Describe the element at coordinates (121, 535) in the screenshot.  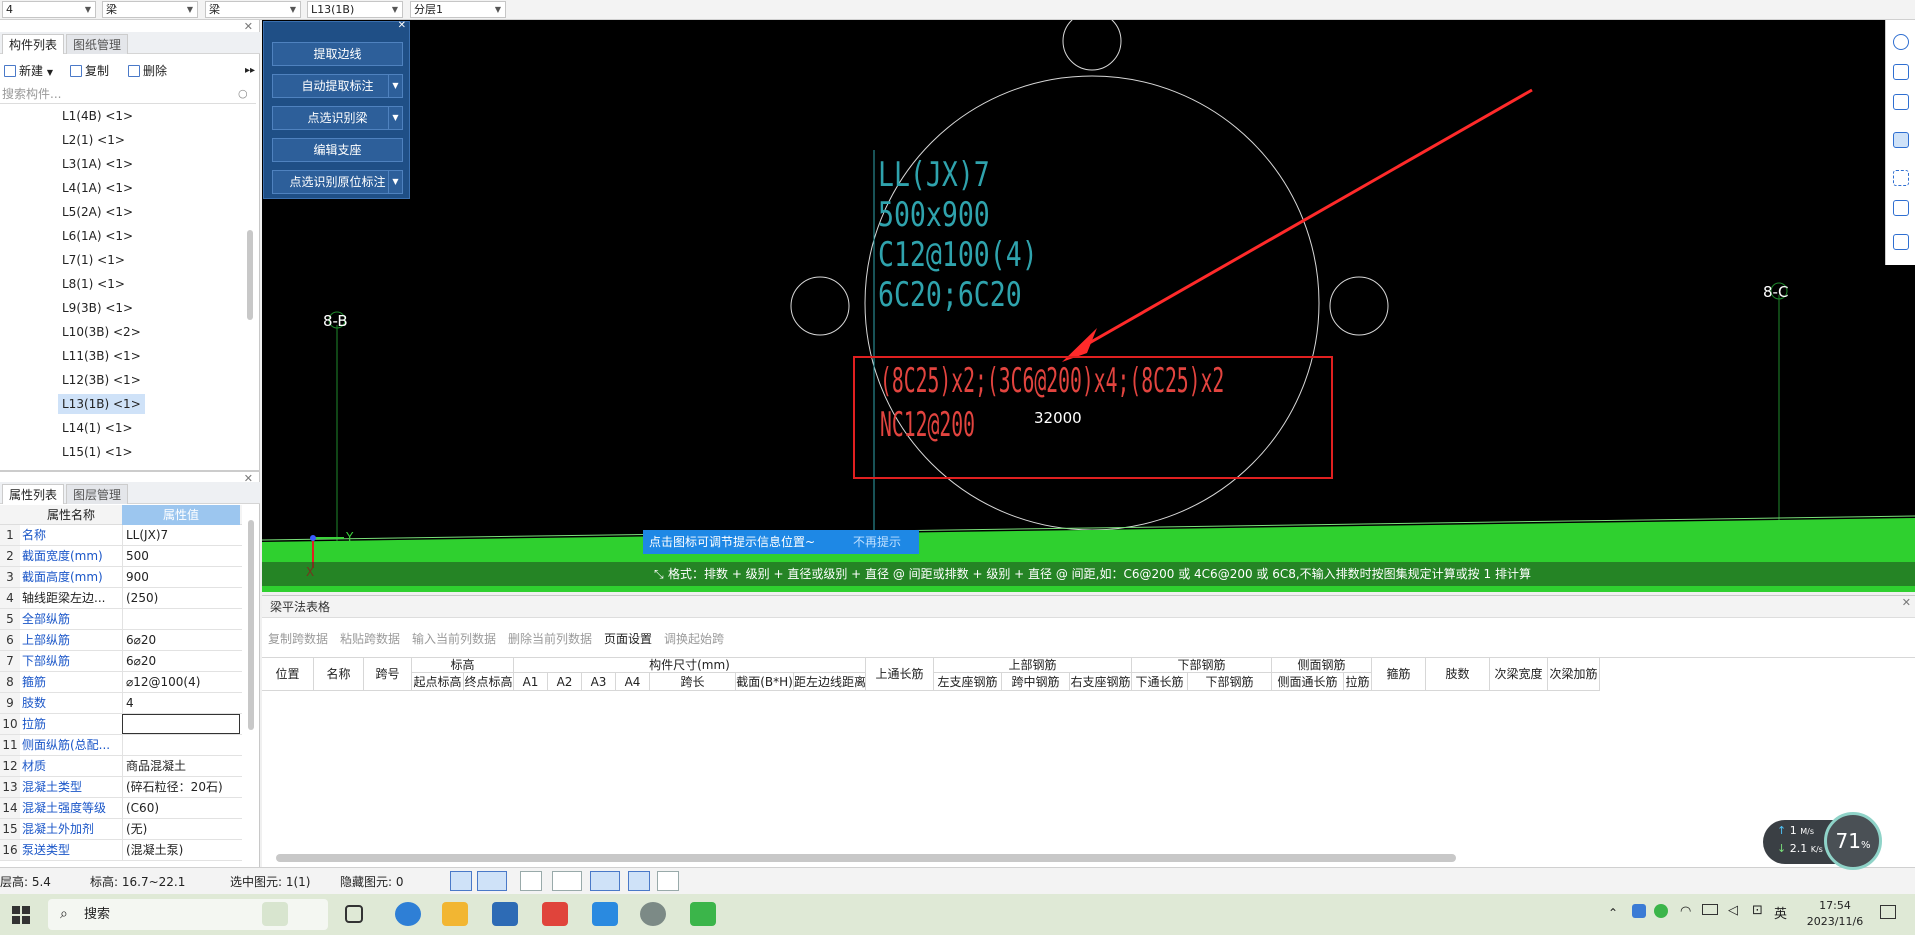
I see `property-row: 1 名称 LL(JX)7` at that location.